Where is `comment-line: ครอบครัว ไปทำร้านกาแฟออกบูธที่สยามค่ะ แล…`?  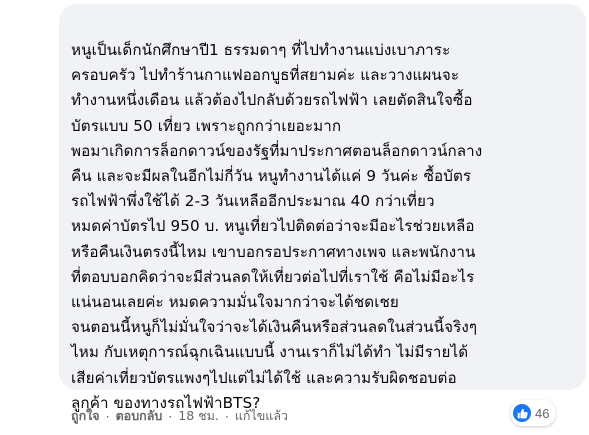
comment-line: ครอบครัว ไปทำร้านกาแฟออกบูธที่สยามค่ะ แล… is located at coordinates (265, 75).